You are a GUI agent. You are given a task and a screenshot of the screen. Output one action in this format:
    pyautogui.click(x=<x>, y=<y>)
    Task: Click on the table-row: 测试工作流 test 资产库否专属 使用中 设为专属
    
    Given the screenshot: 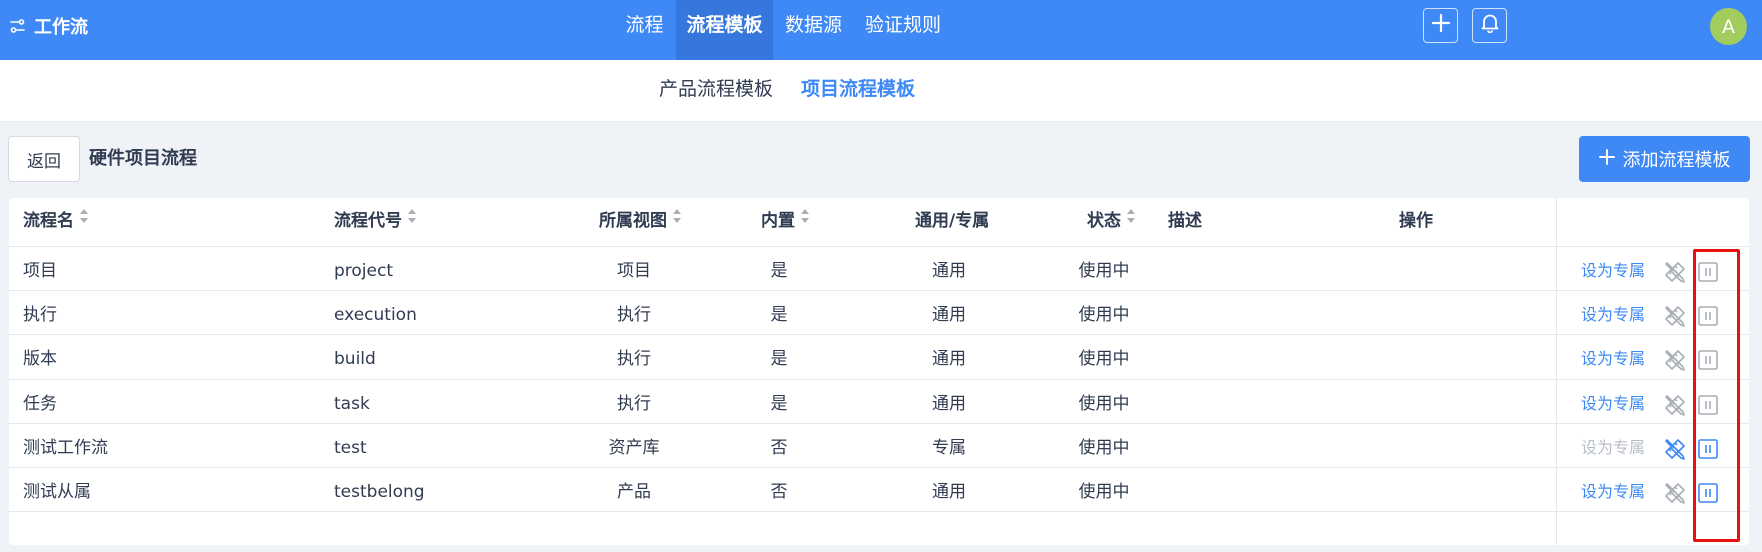 What is the action you would take?
    pyautogui.click(x=879, y=446)
    